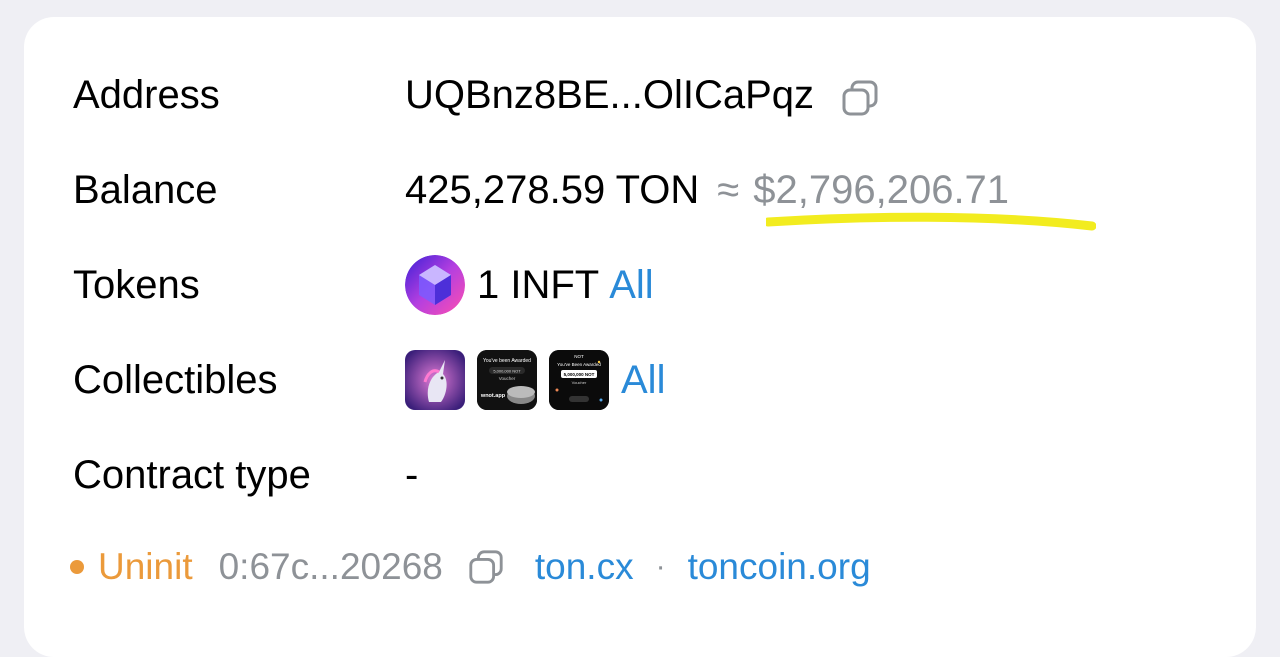  I want to click on raw-address-hash: 0:67c...20268, so click(331, 567).